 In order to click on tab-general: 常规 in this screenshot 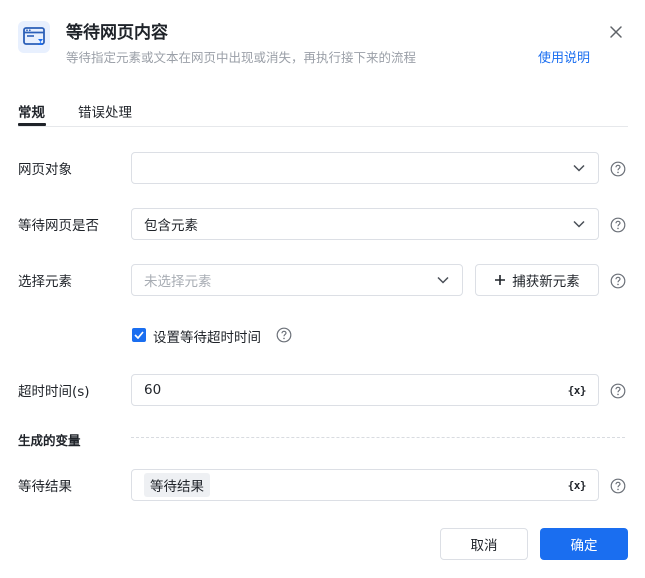, I will do `click(31, 111)`.